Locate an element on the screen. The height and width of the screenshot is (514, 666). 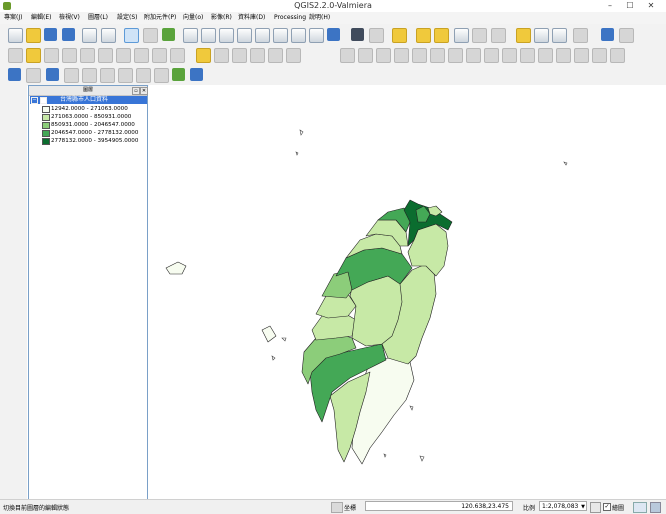
new-bookmark-icon is located at coordinates (541, 35).